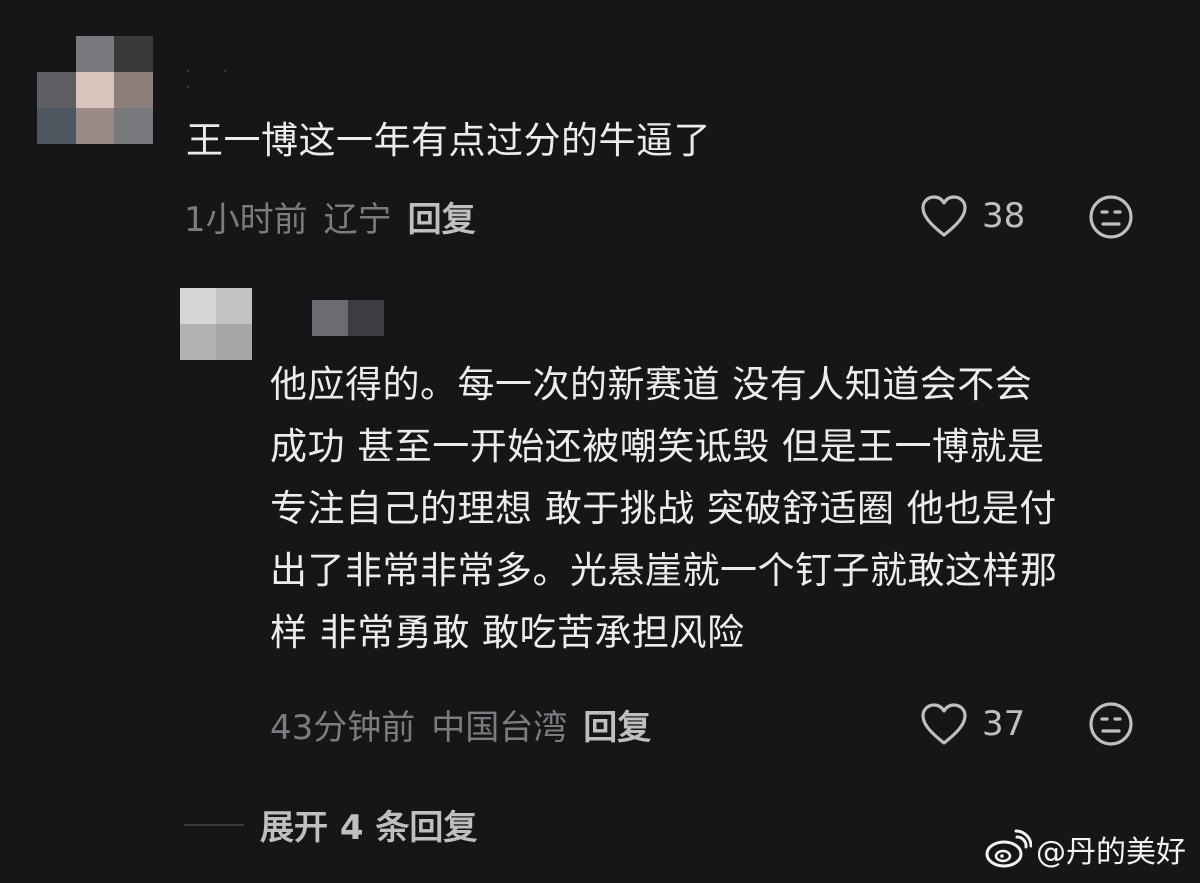 The width and height of the screenshot is (1200, 883). Describe the element at coordinates (651, 384) in the screenshot. I see `reply-text-line: 他应得的。每一次的新赛道 没有人知道会不会` at that location.